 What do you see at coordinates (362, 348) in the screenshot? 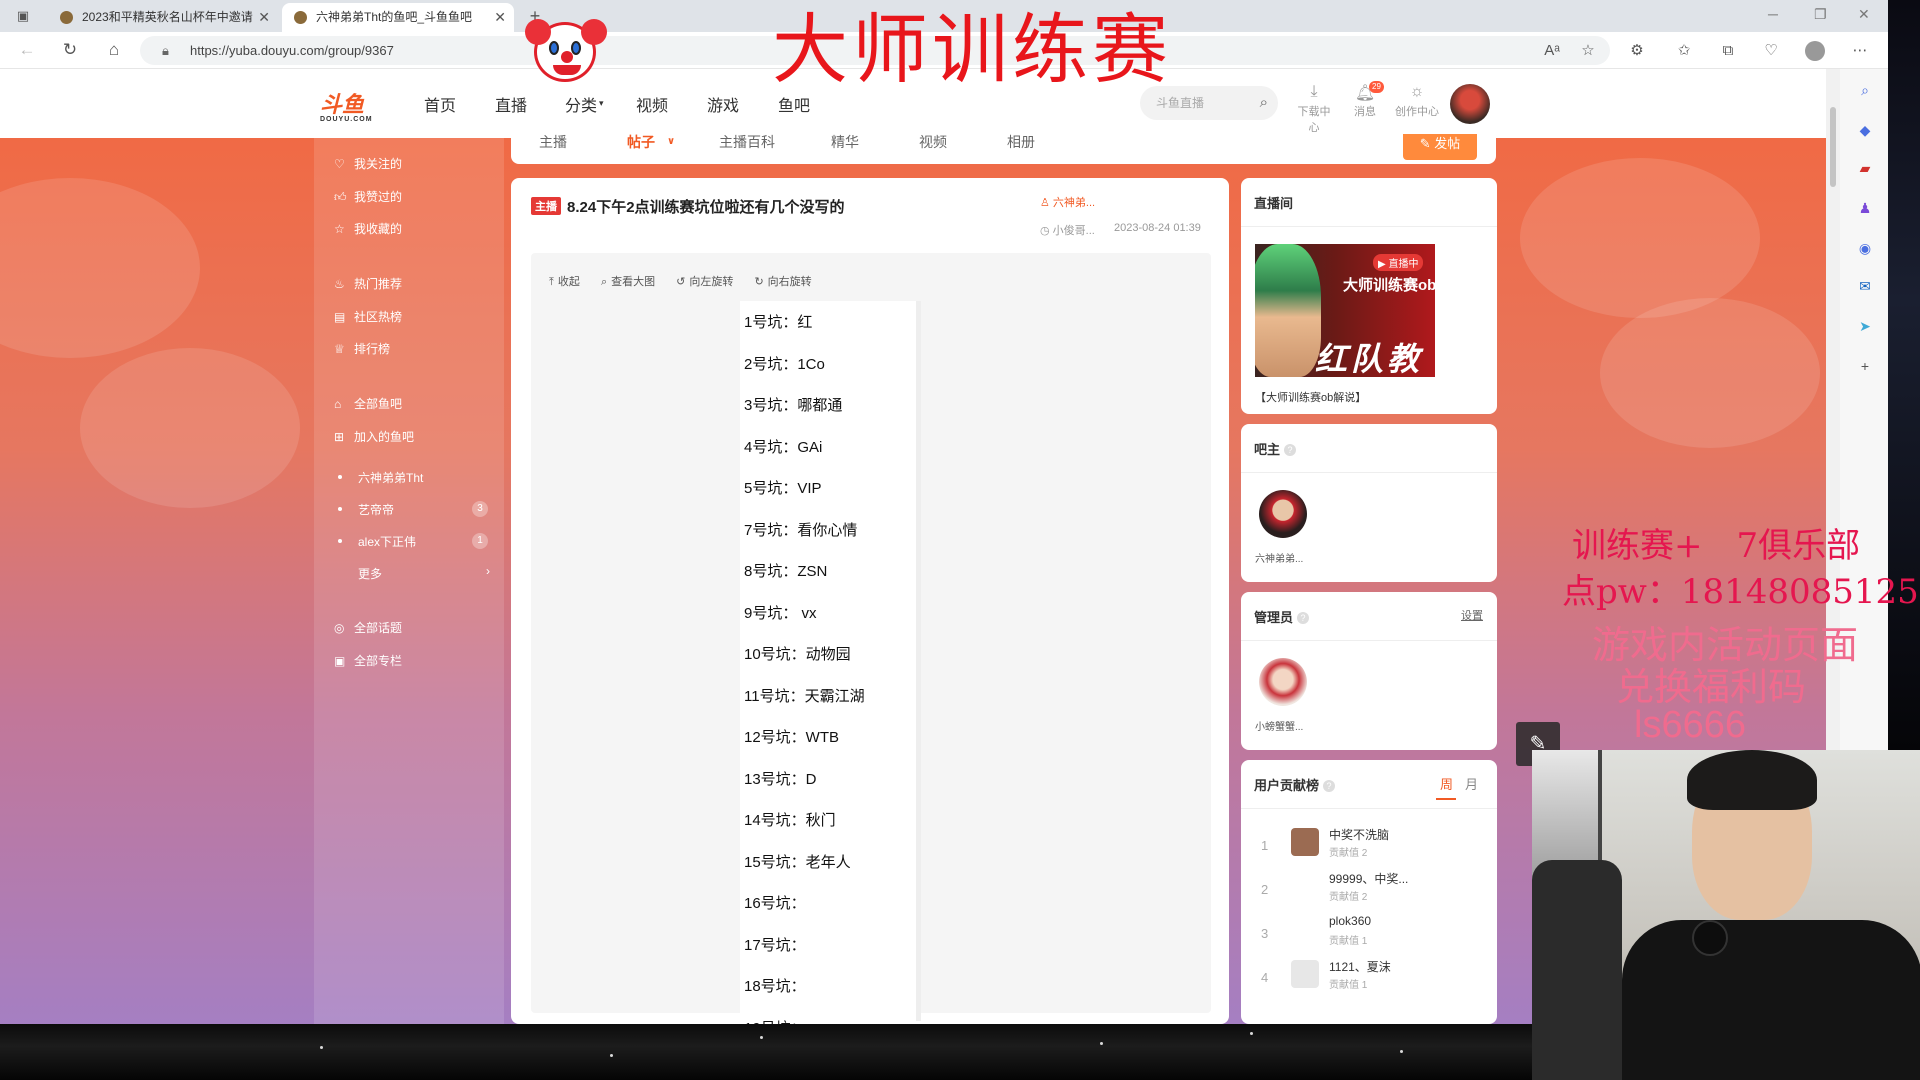
I see `sidebar-item-ranking: ♕ 排行榜` at bounding box center [362, 348].